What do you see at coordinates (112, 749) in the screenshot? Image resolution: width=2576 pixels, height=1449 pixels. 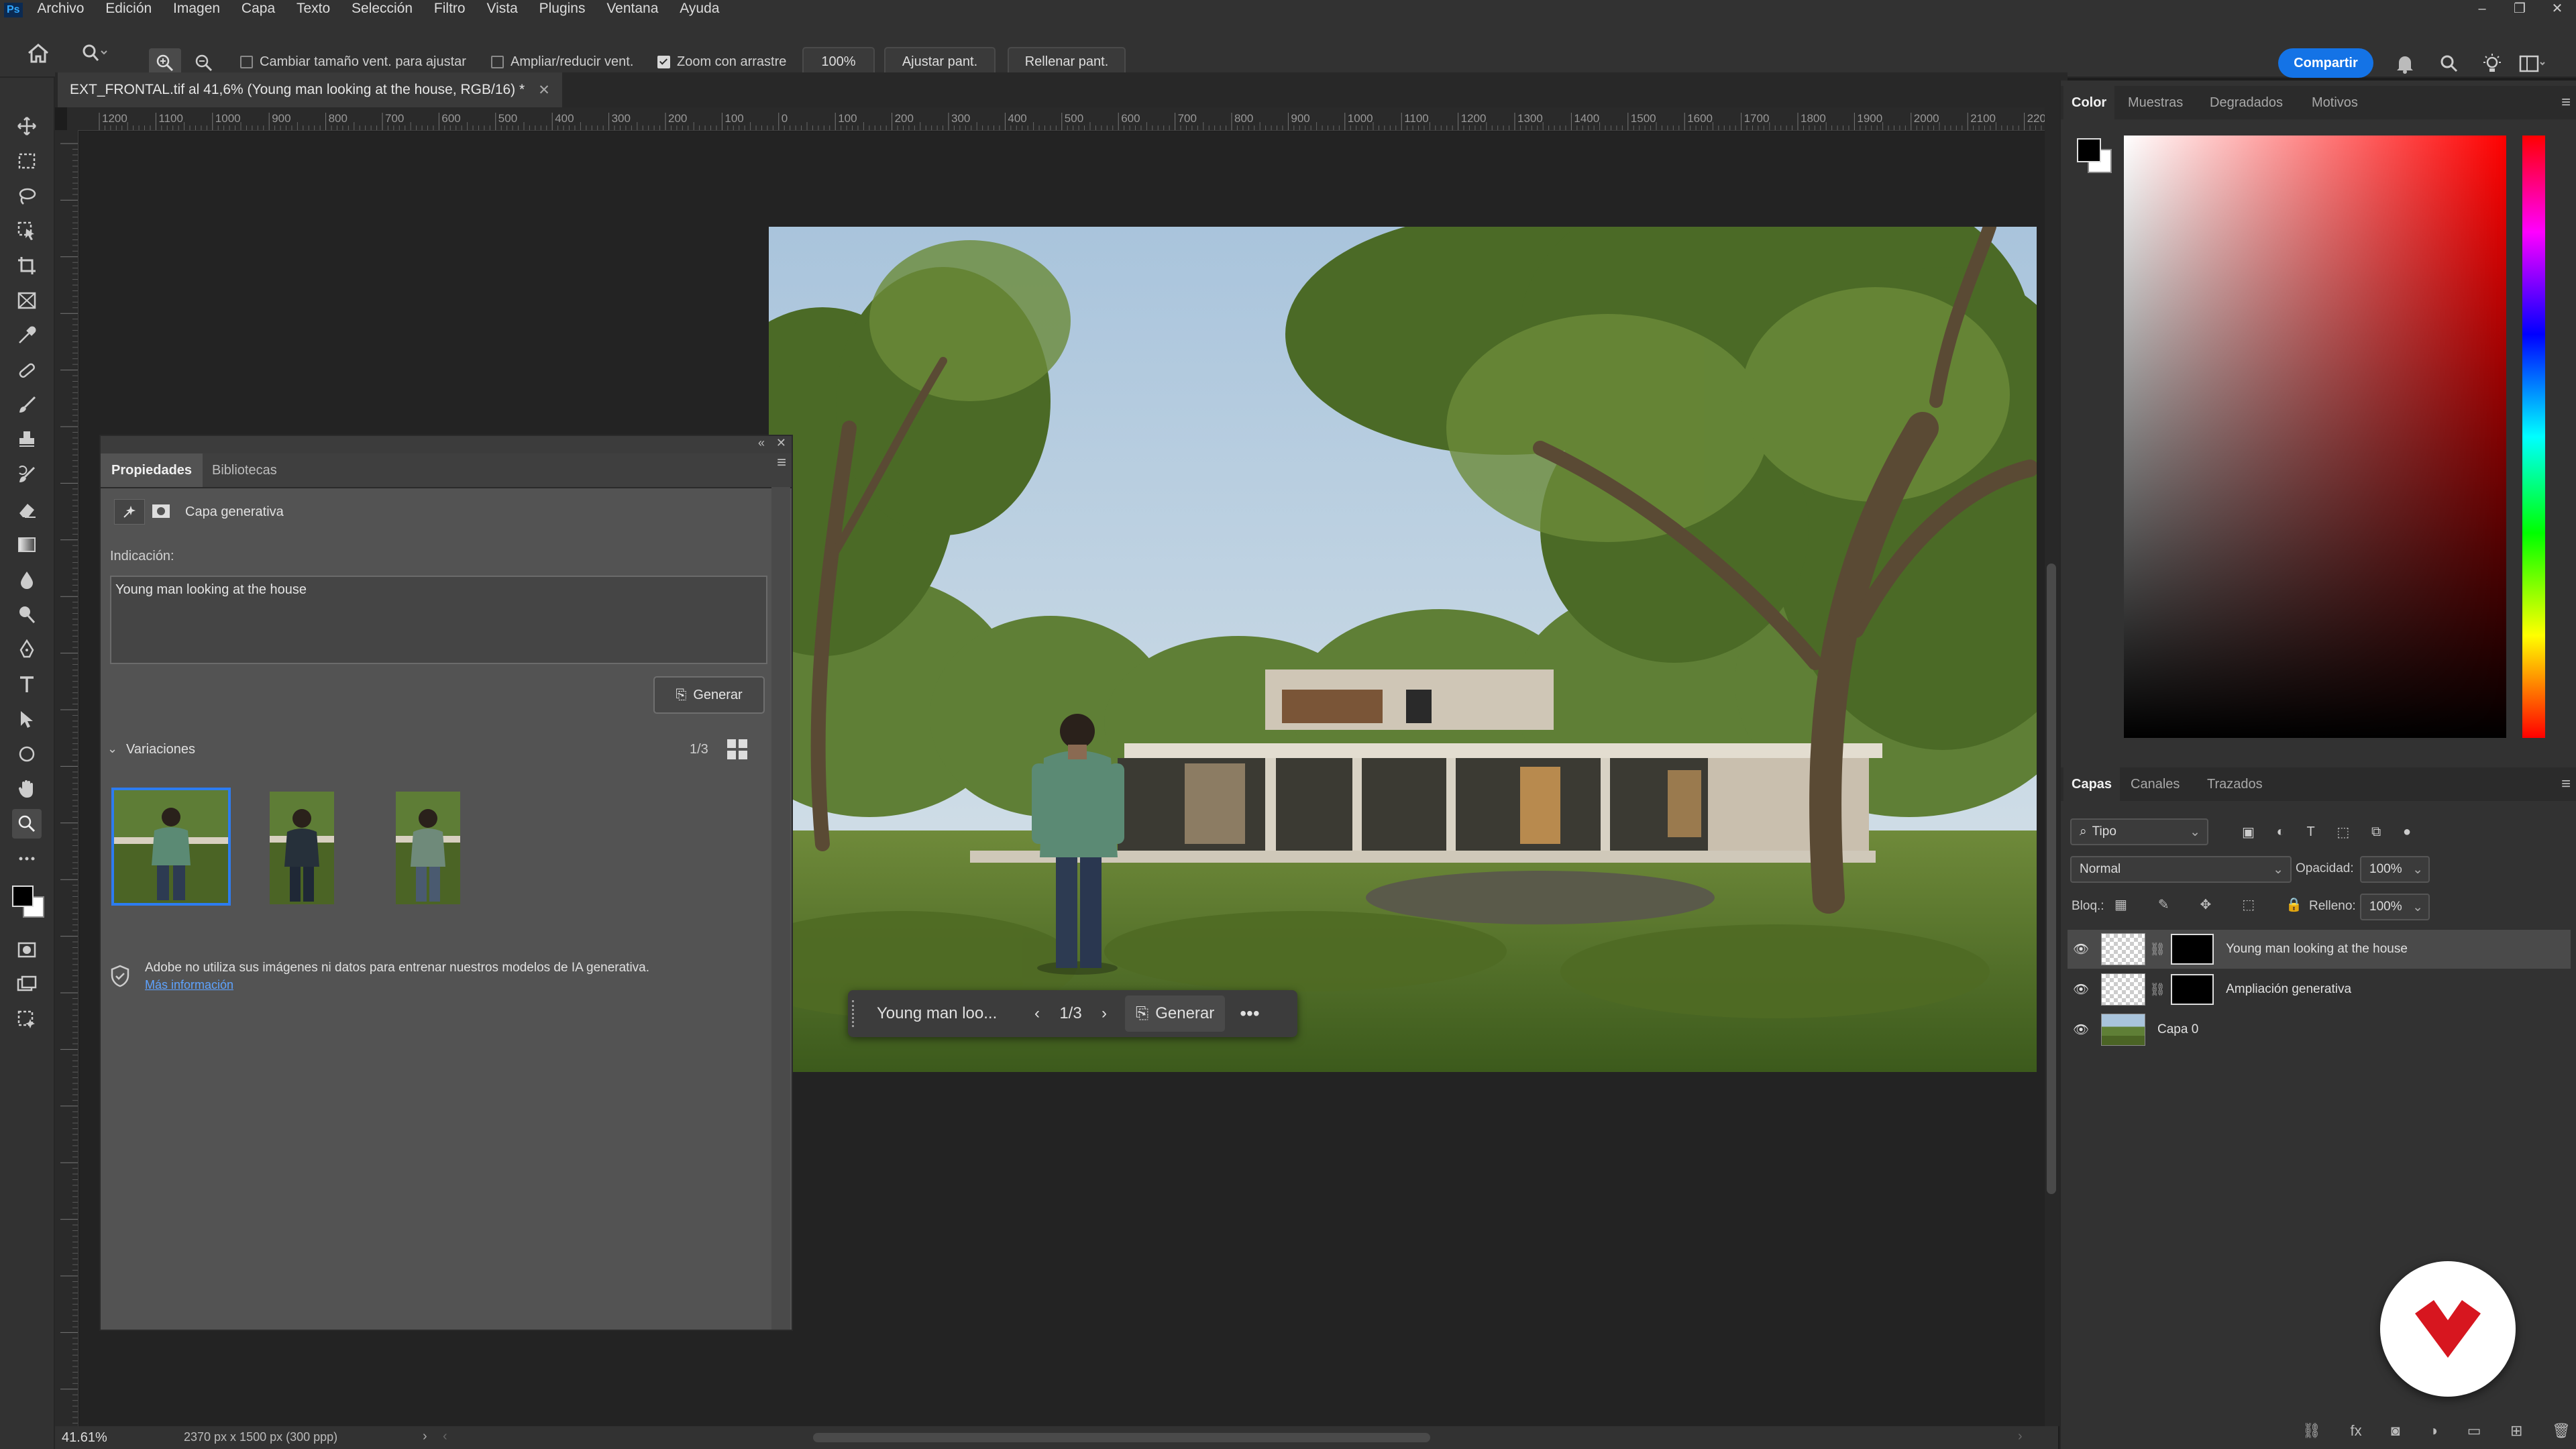 I see `chevron-down-icon: ⌄` at bounding box center [112, 749].